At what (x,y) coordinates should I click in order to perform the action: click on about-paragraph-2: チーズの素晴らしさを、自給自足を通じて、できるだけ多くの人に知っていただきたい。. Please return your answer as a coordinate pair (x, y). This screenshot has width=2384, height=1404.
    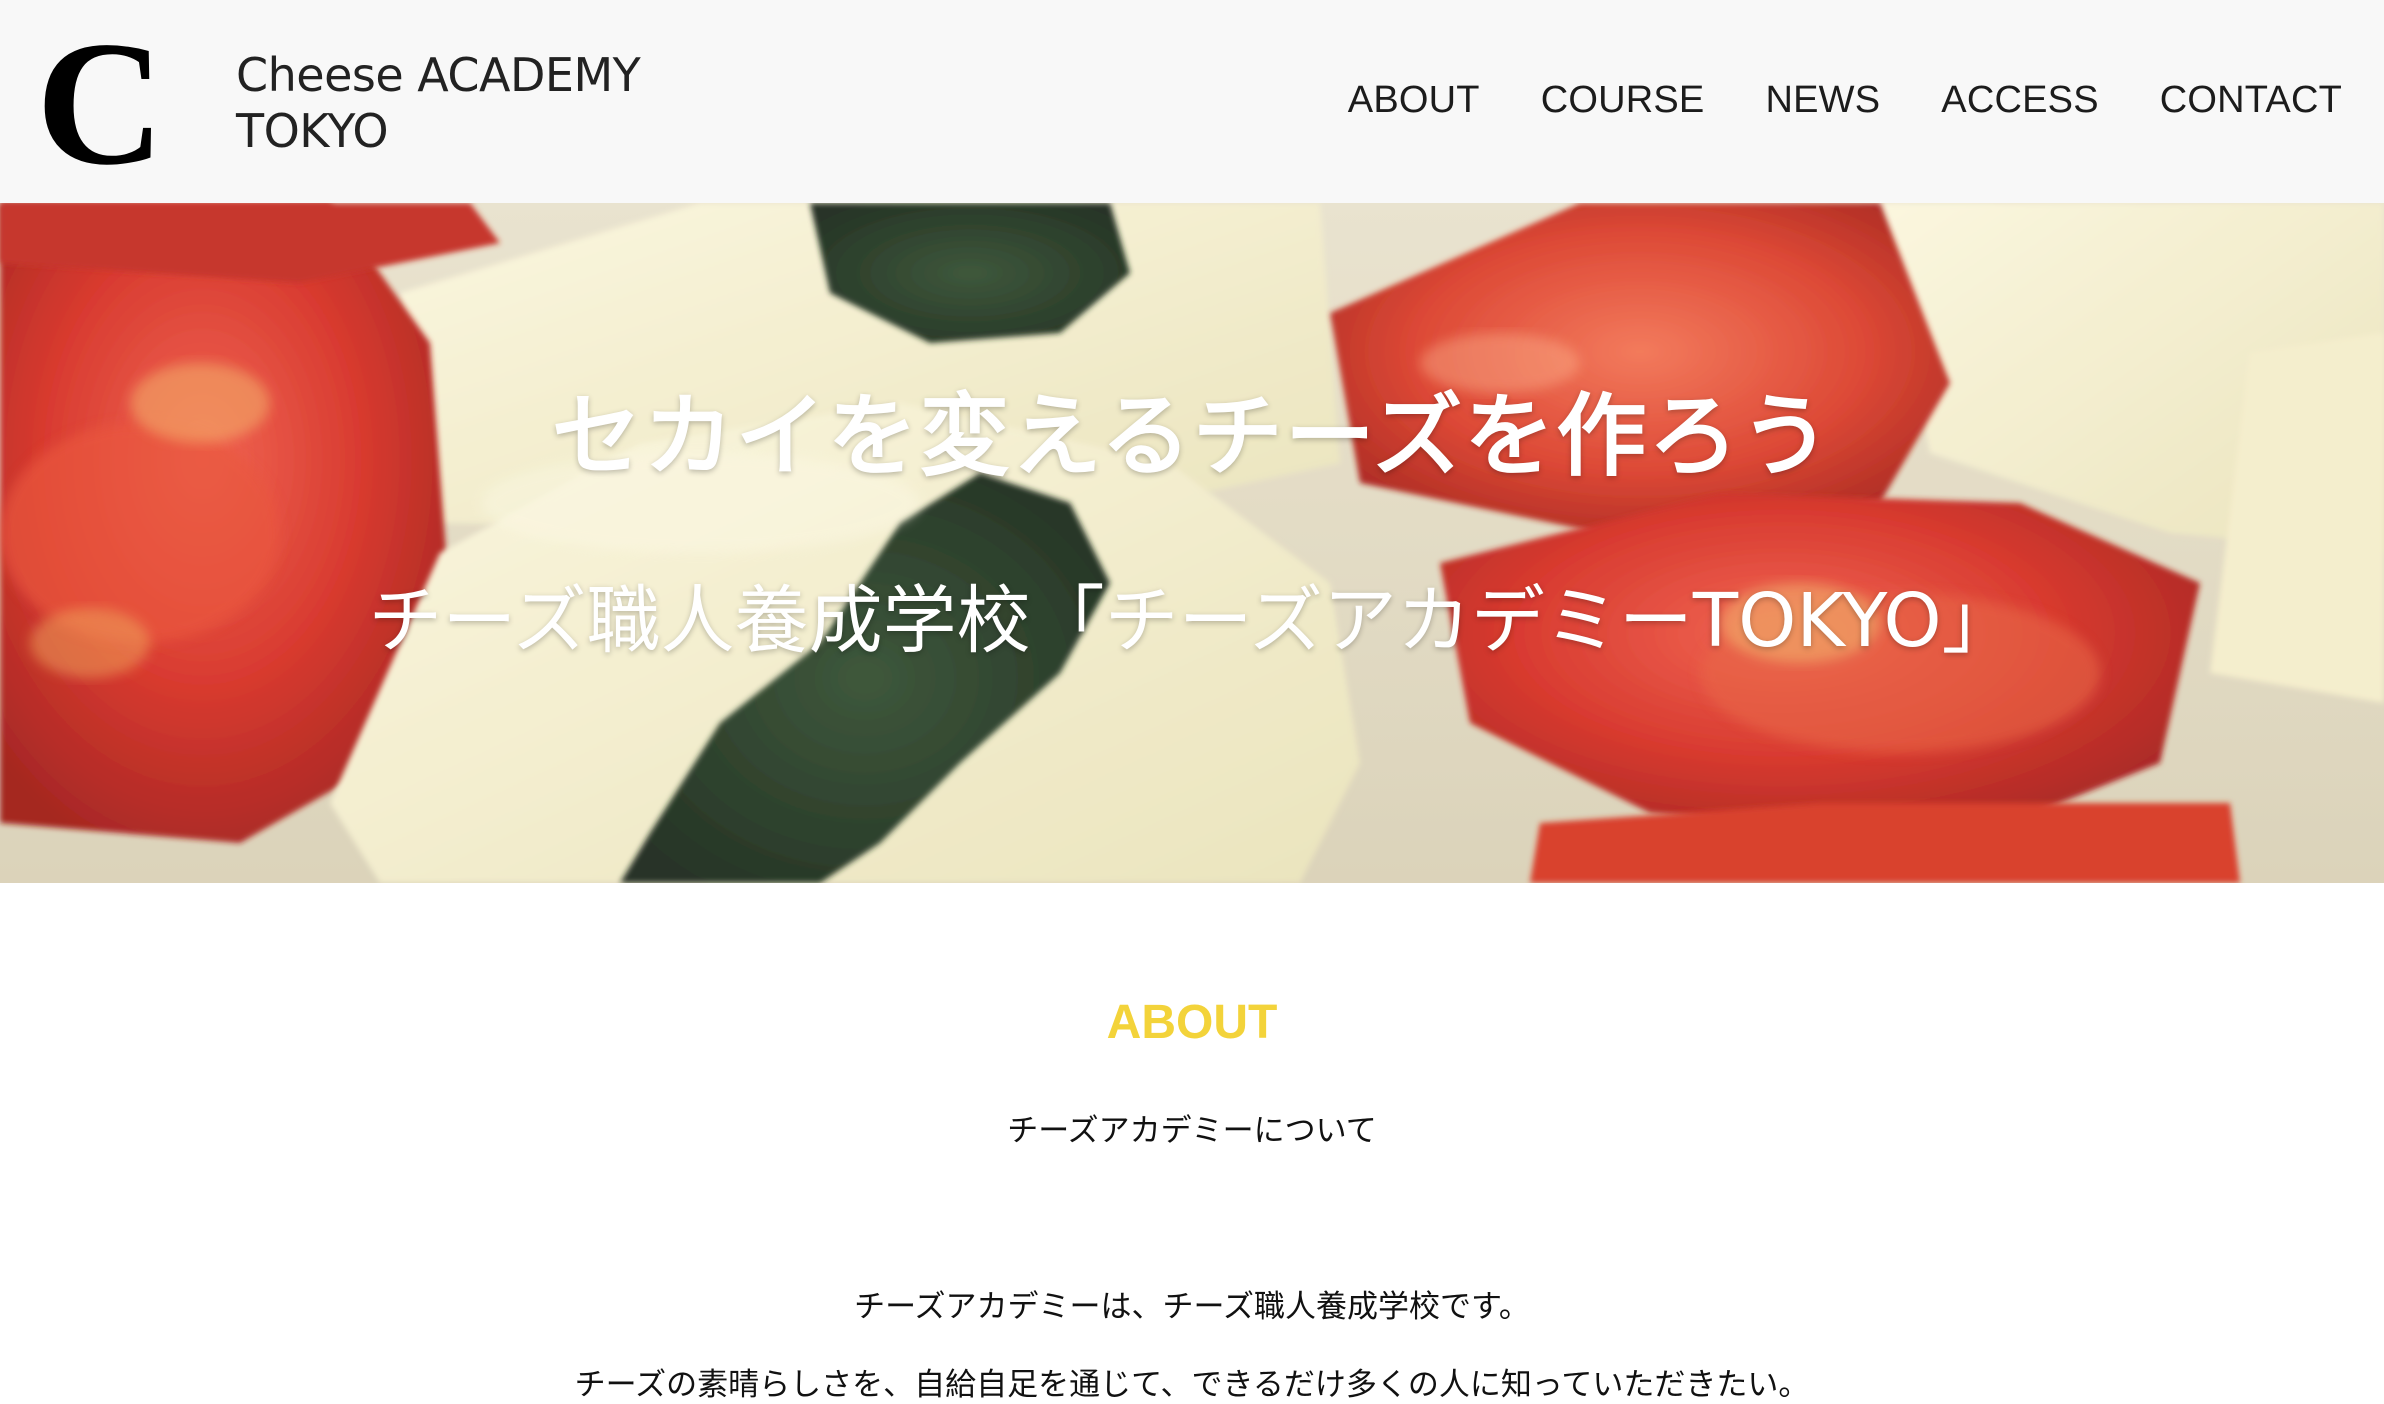
    Looking at the image, I should click on (1192, 1385).